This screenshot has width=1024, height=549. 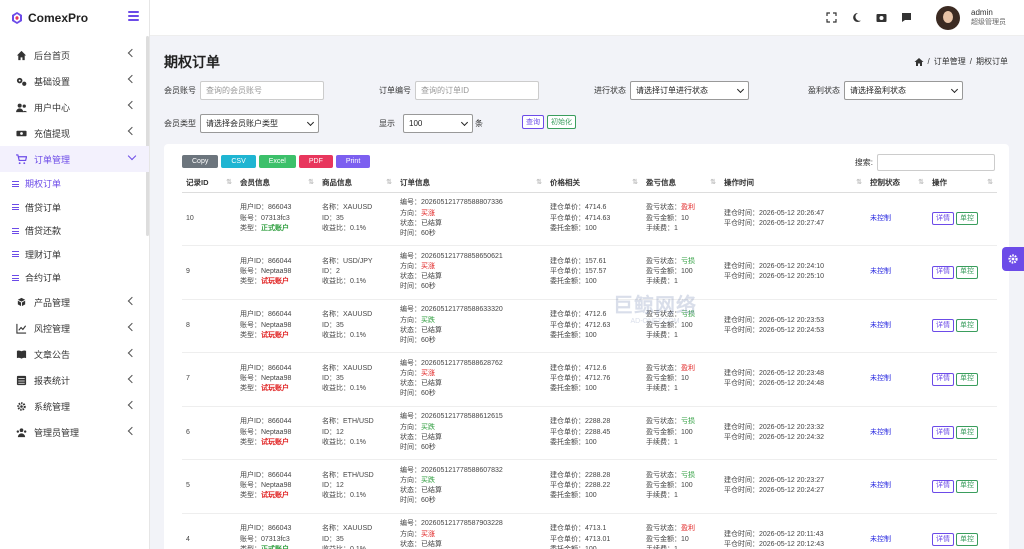 I want to click on settings-gear-icon, so click(x=1013, y=259).